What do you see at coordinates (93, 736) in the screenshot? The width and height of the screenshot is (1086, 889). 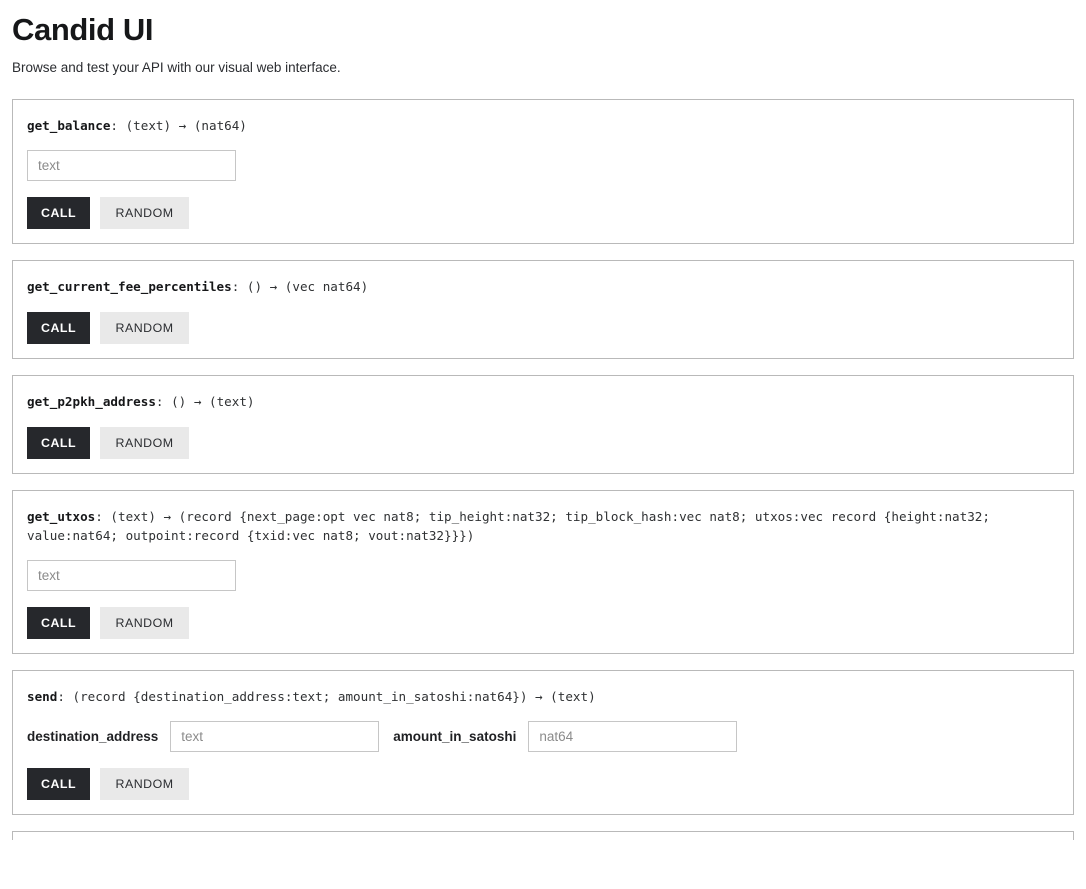 I see `argument-label: destination_address` at bounding box center [93, 736].